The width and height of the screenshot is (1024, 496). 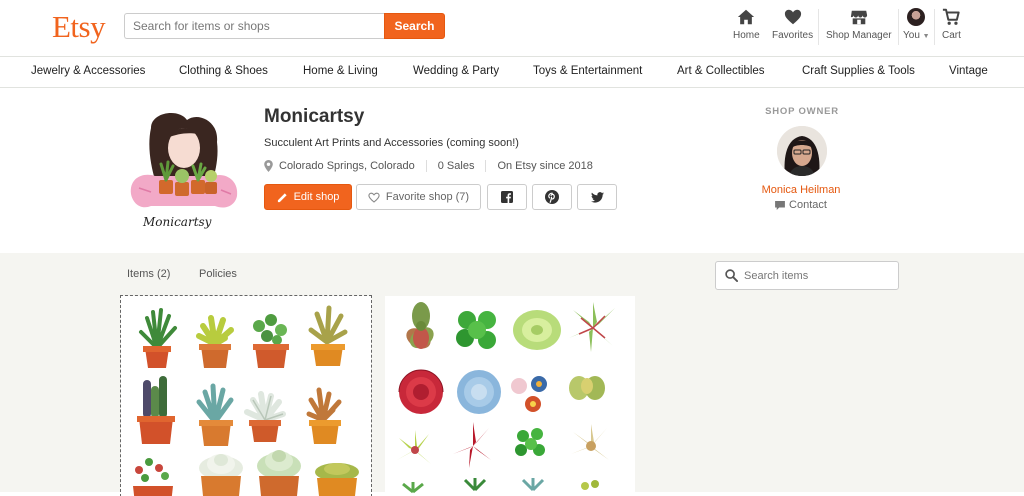 I want to click on category-toys: Toys & Entertainment, so click(x=587, y=71).